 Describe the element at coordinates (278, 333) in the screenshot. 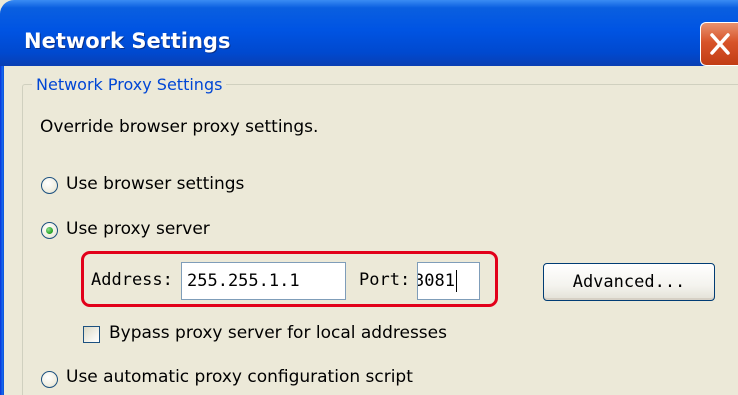

I see `bypass-local-label: Bypass proxy server for local addresses` at that location.